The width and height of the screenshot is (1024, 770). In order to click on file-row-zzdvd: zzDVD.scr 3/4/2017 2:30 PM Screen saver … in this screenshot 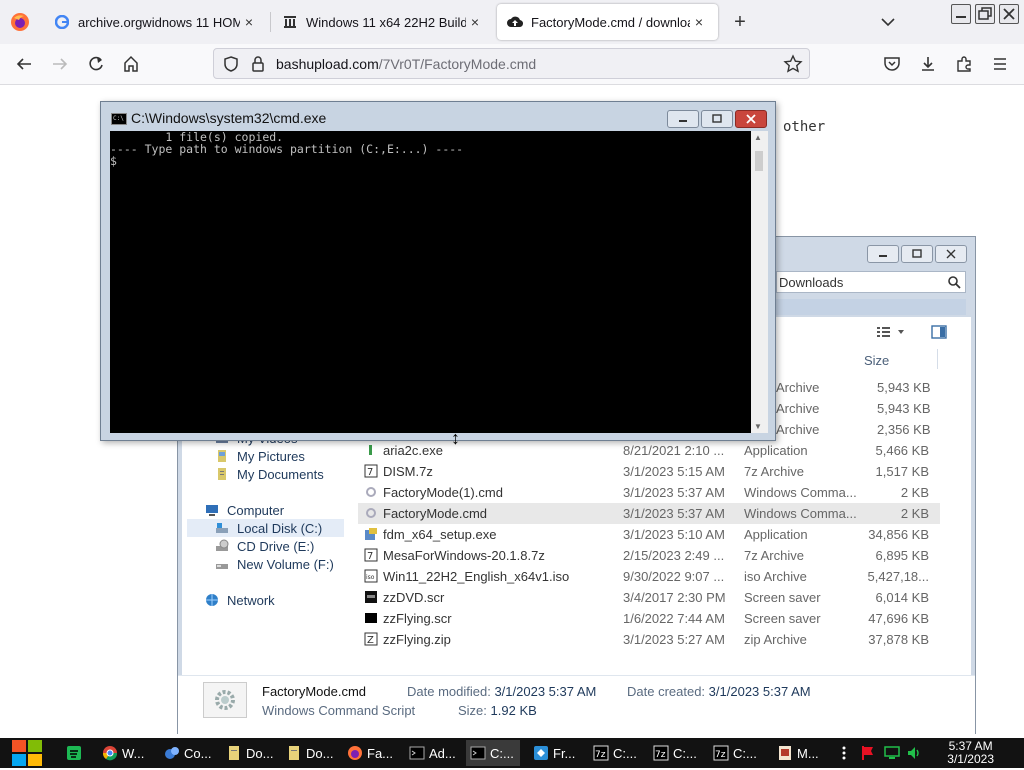, I will do `click(649, 597)`.